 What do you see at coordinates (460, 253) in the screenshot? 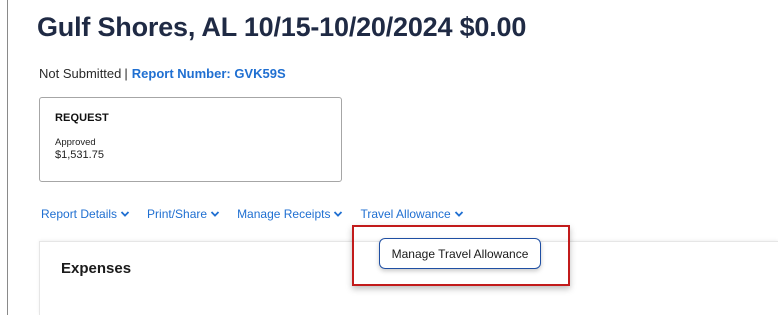
I see `manage-travel-allowance-menu-item: Manage Travel Allowance` at bounding box center [460, 253].